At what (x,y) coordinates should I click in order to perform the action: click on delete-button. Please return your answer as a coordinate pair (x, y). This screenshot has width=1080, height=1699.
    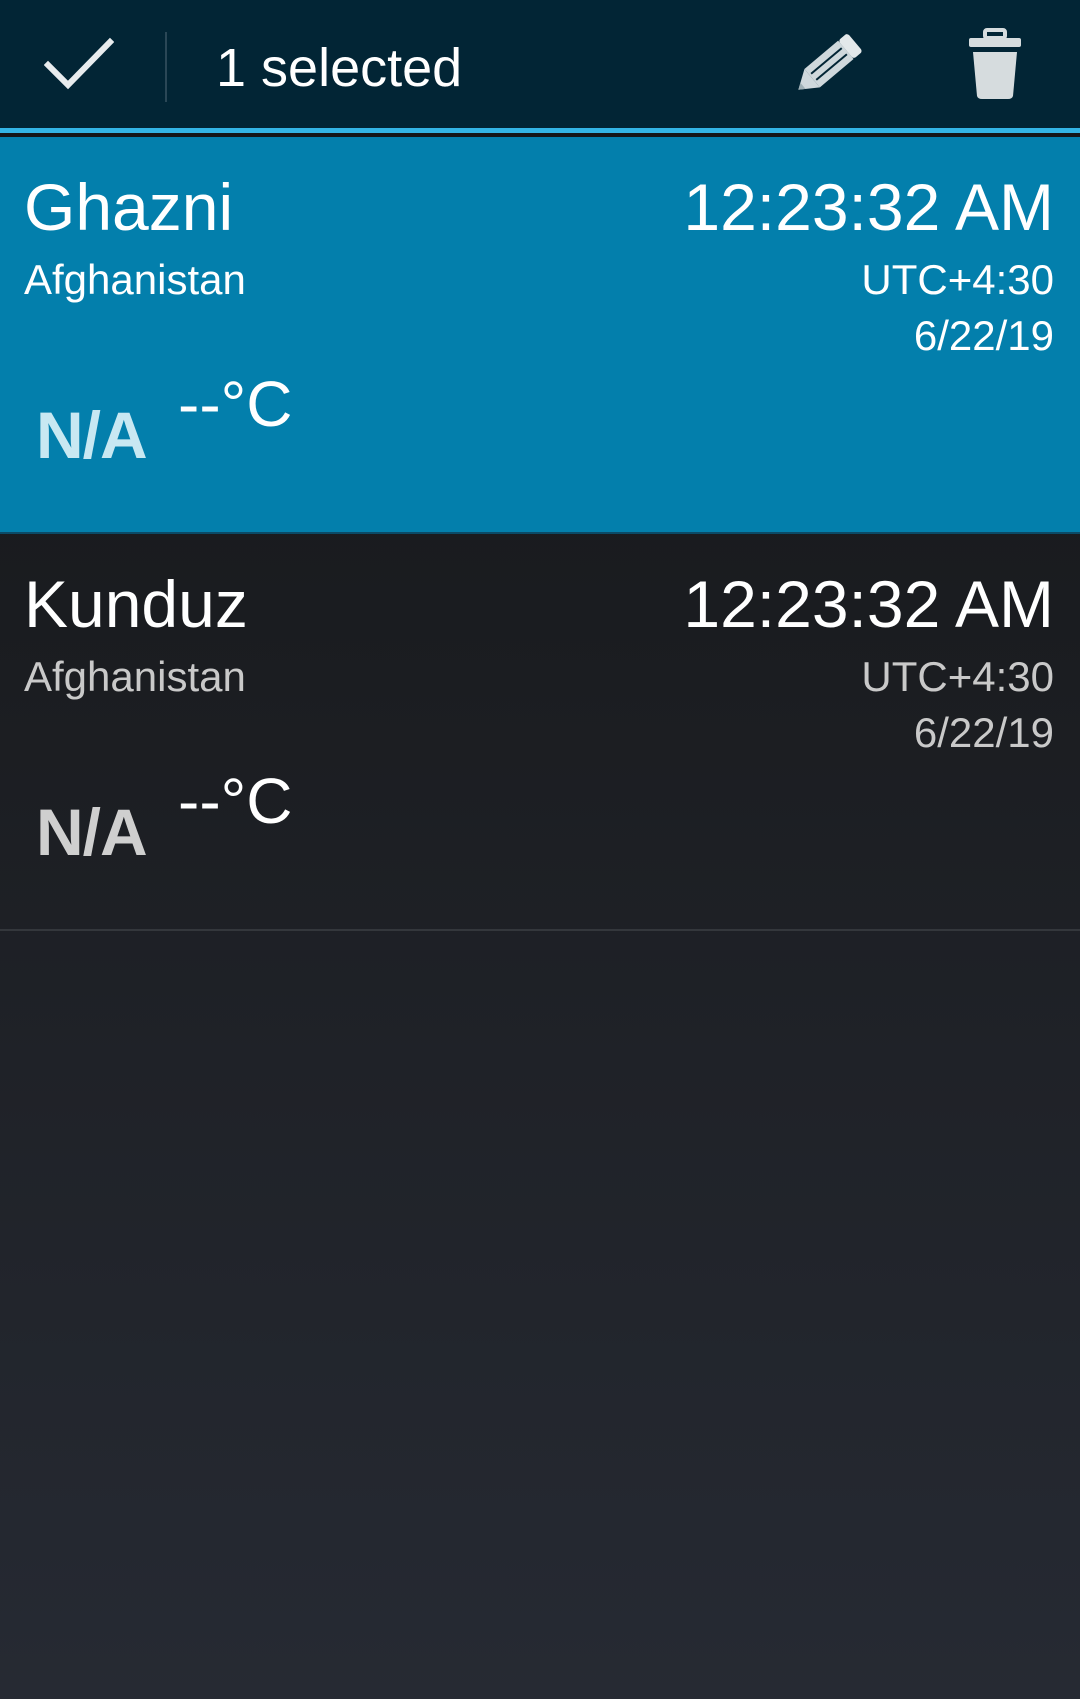
    Looking at the image, I should click on (995, 66).